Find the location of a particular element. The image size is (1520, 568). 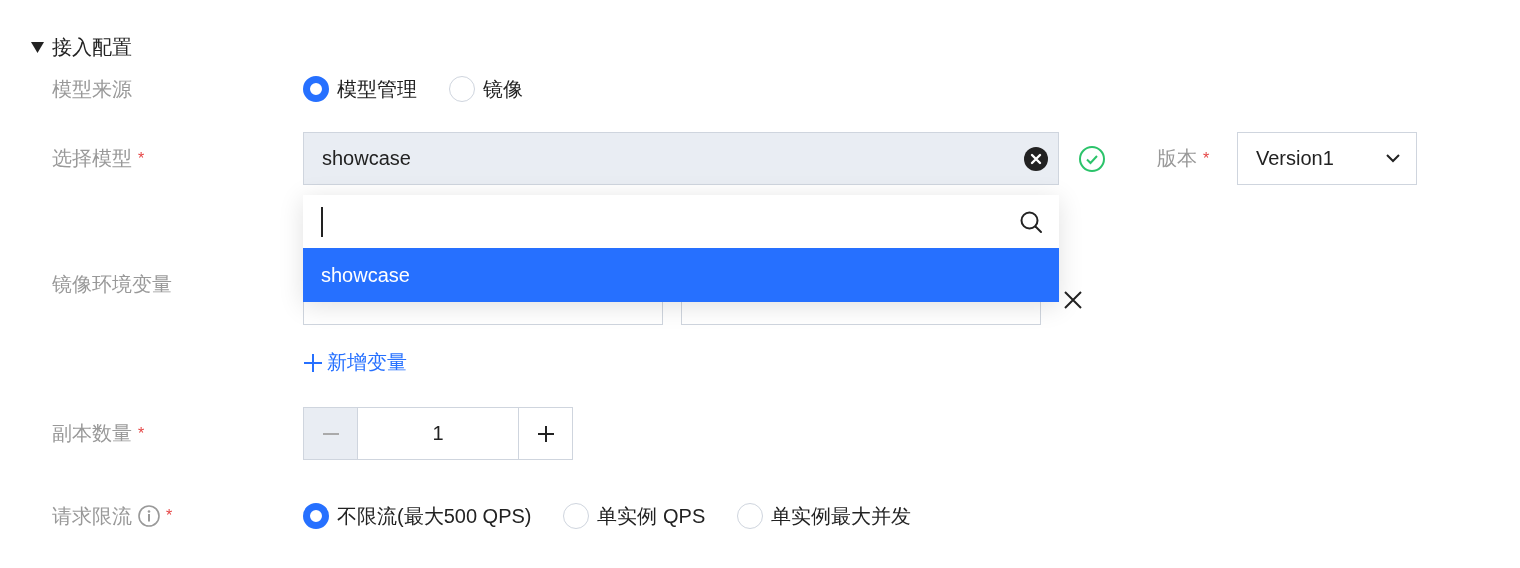

section-title: 接入配置 is located at coordinates (92, 47).